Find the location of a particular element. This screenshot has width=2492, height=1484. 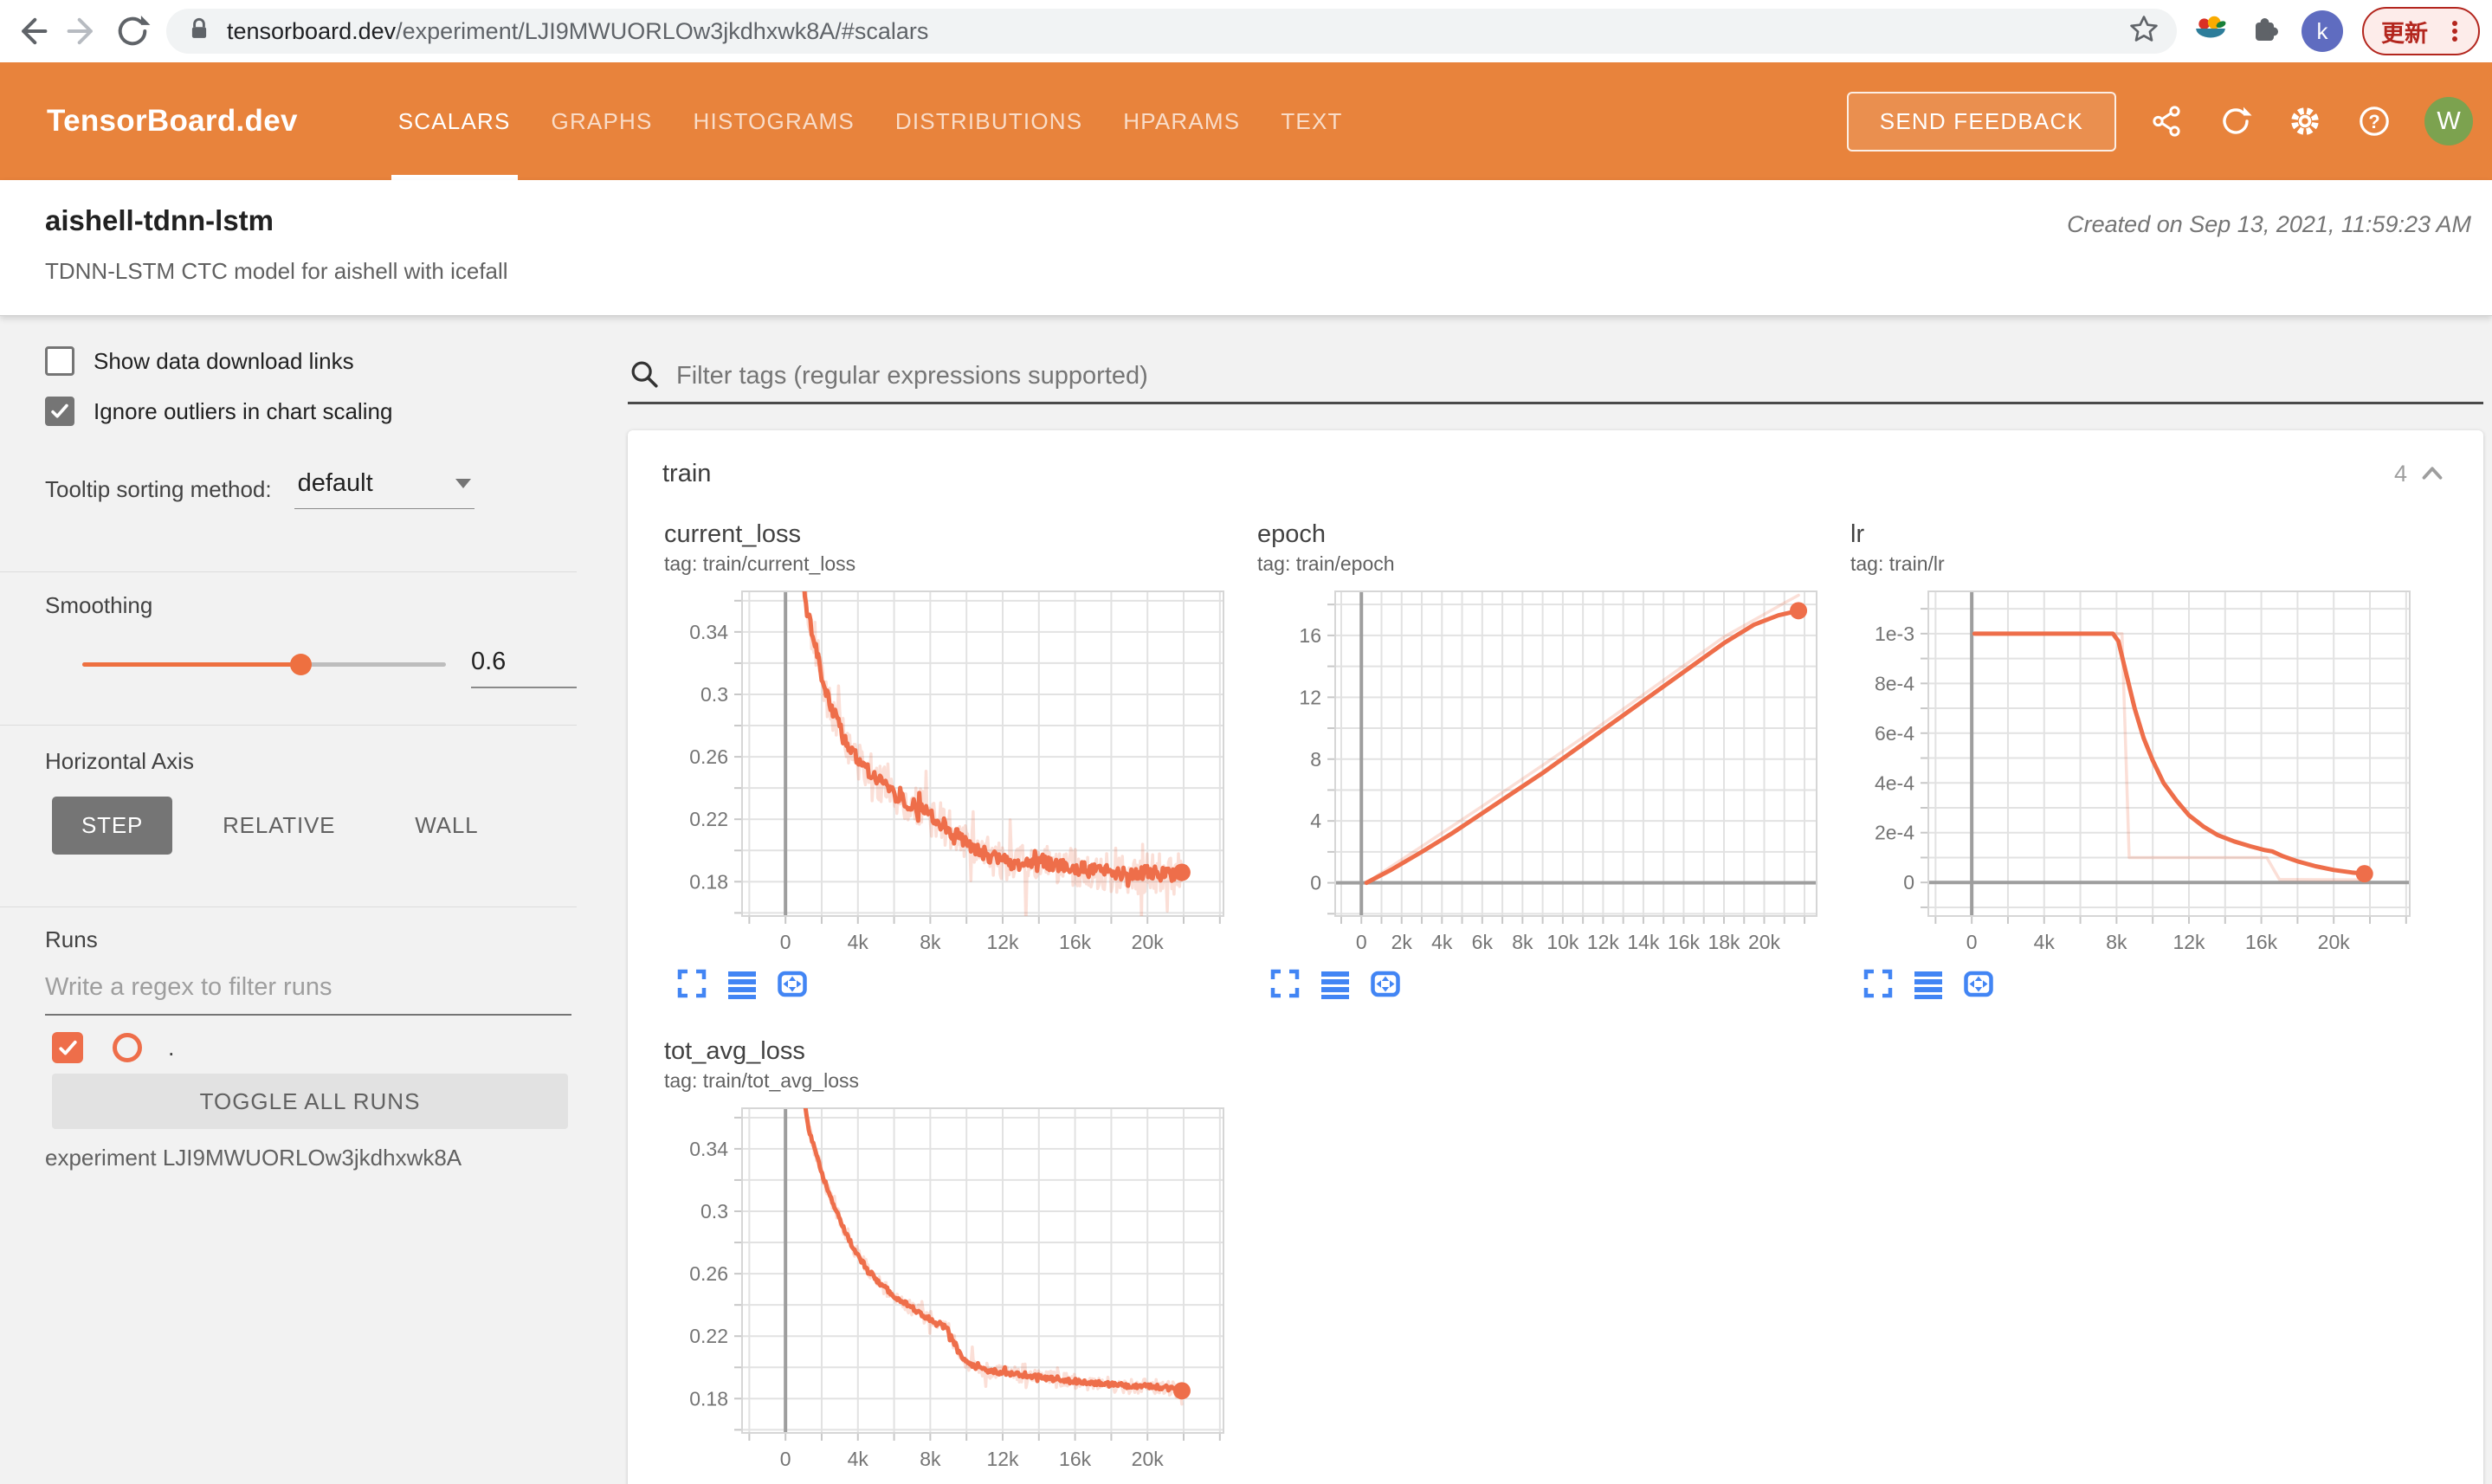

show-download-links-checkbox is located at coordinates (59, 361).